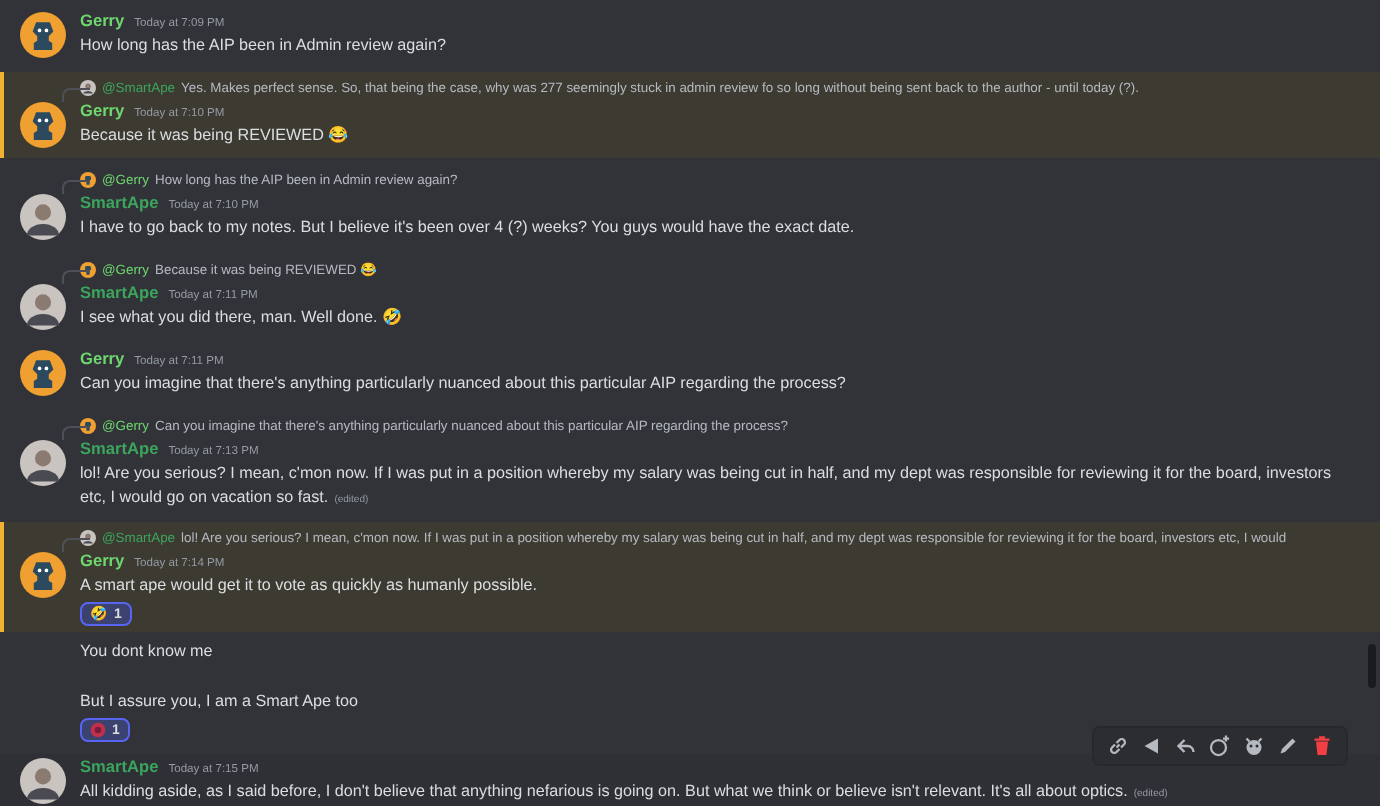 Image resolution: width=1380 pixels, height=806 pixels. Describe the element at coordinates (1288, 746) in the screenshot. I see `edit-icon` at that location.